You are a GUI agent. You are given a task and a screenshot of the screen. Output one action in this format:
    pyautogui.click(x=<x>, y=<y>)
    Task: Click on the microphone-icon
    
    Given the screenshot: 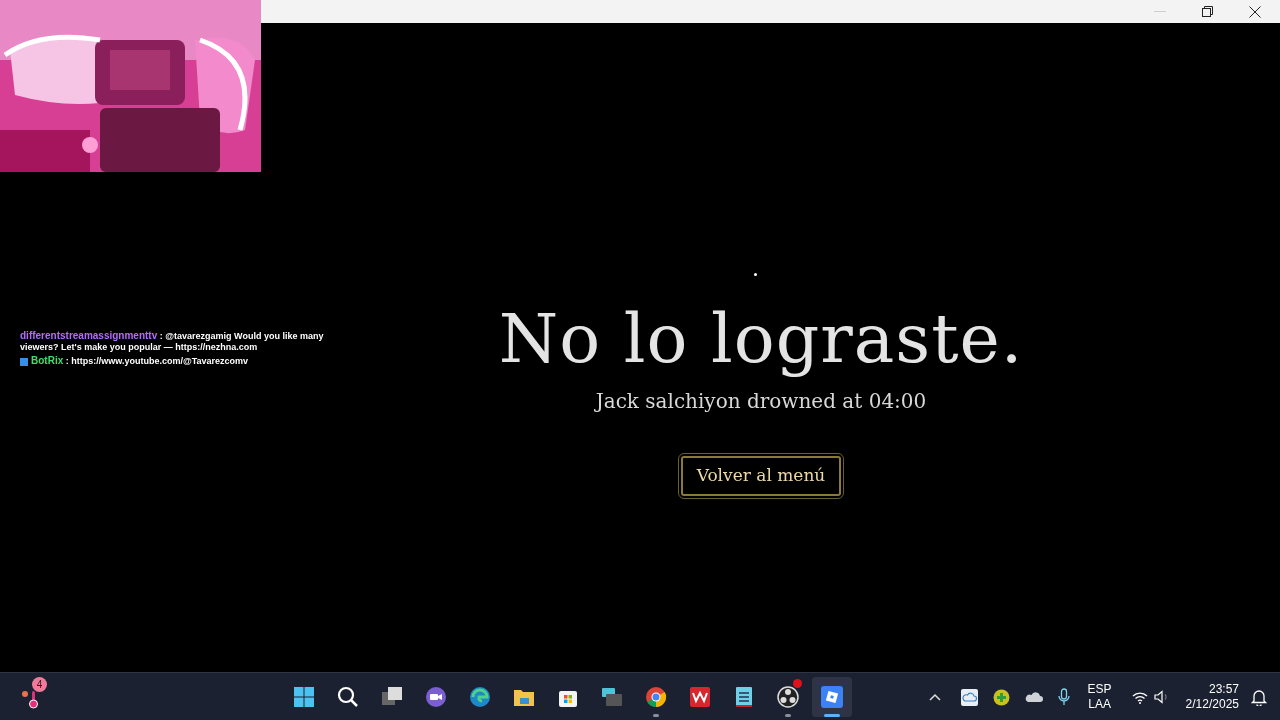 What is the action you would take?
    pyautogui.click(x=1063, y=697)
    